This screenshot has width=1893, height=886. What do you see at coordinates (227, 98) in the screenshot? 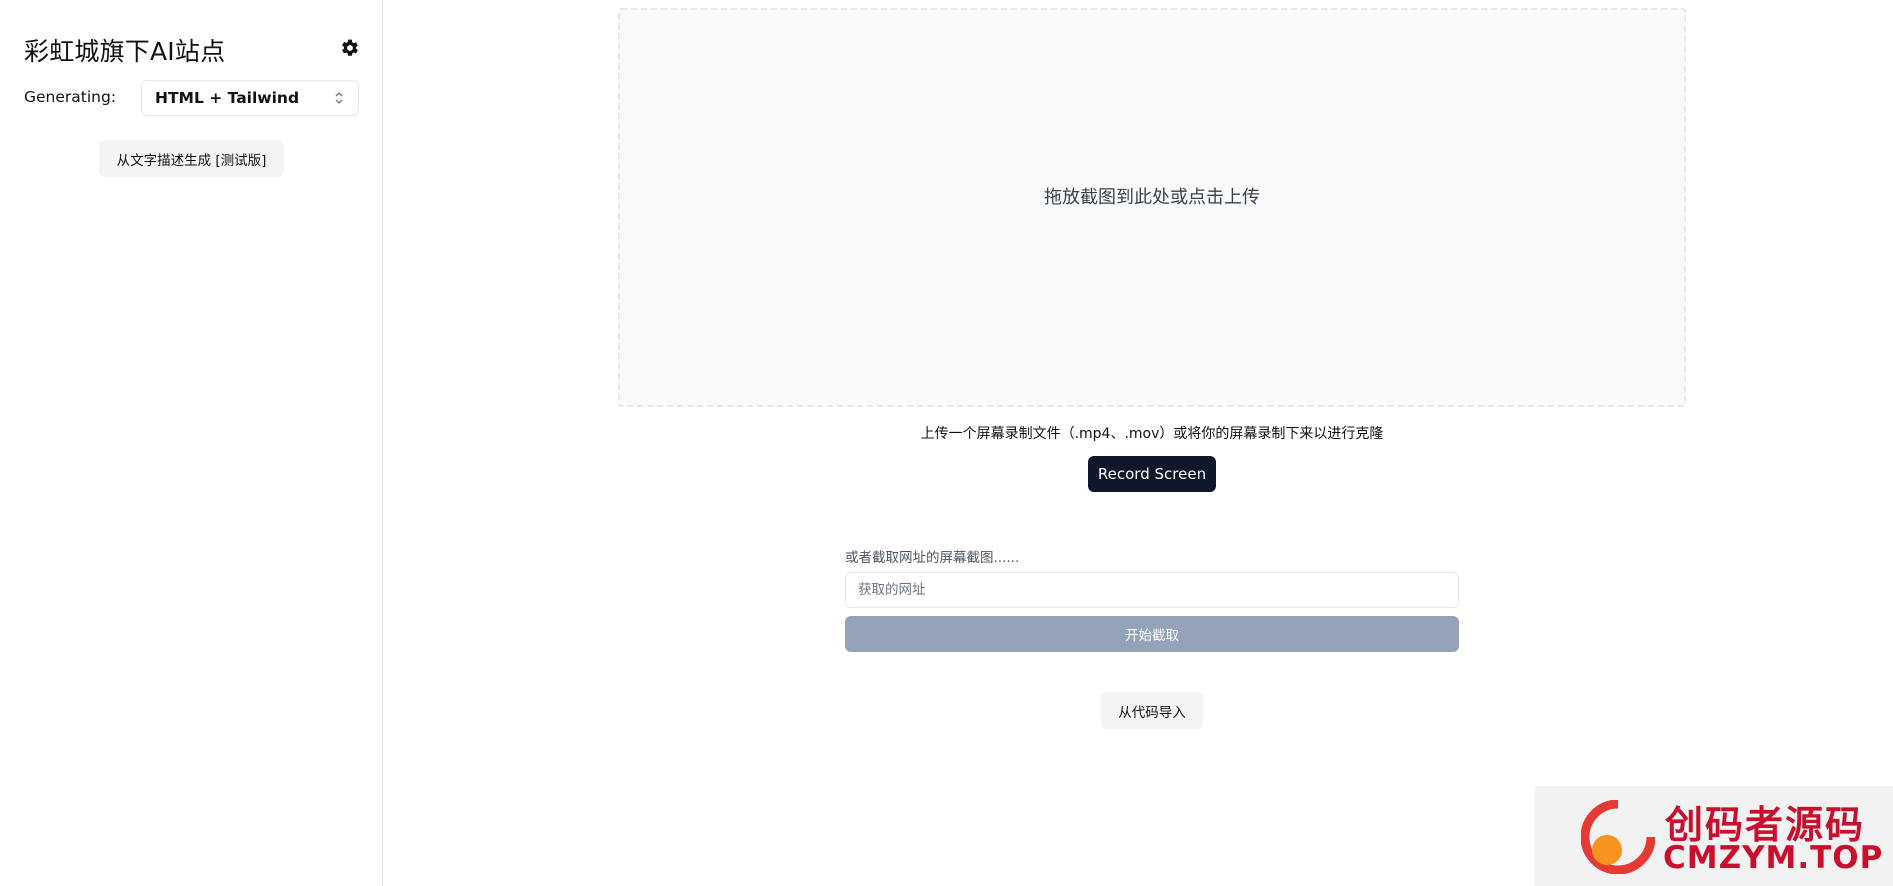
I see `stack-select-value: HTML + Tailwind` at bounding box center [227, 98].